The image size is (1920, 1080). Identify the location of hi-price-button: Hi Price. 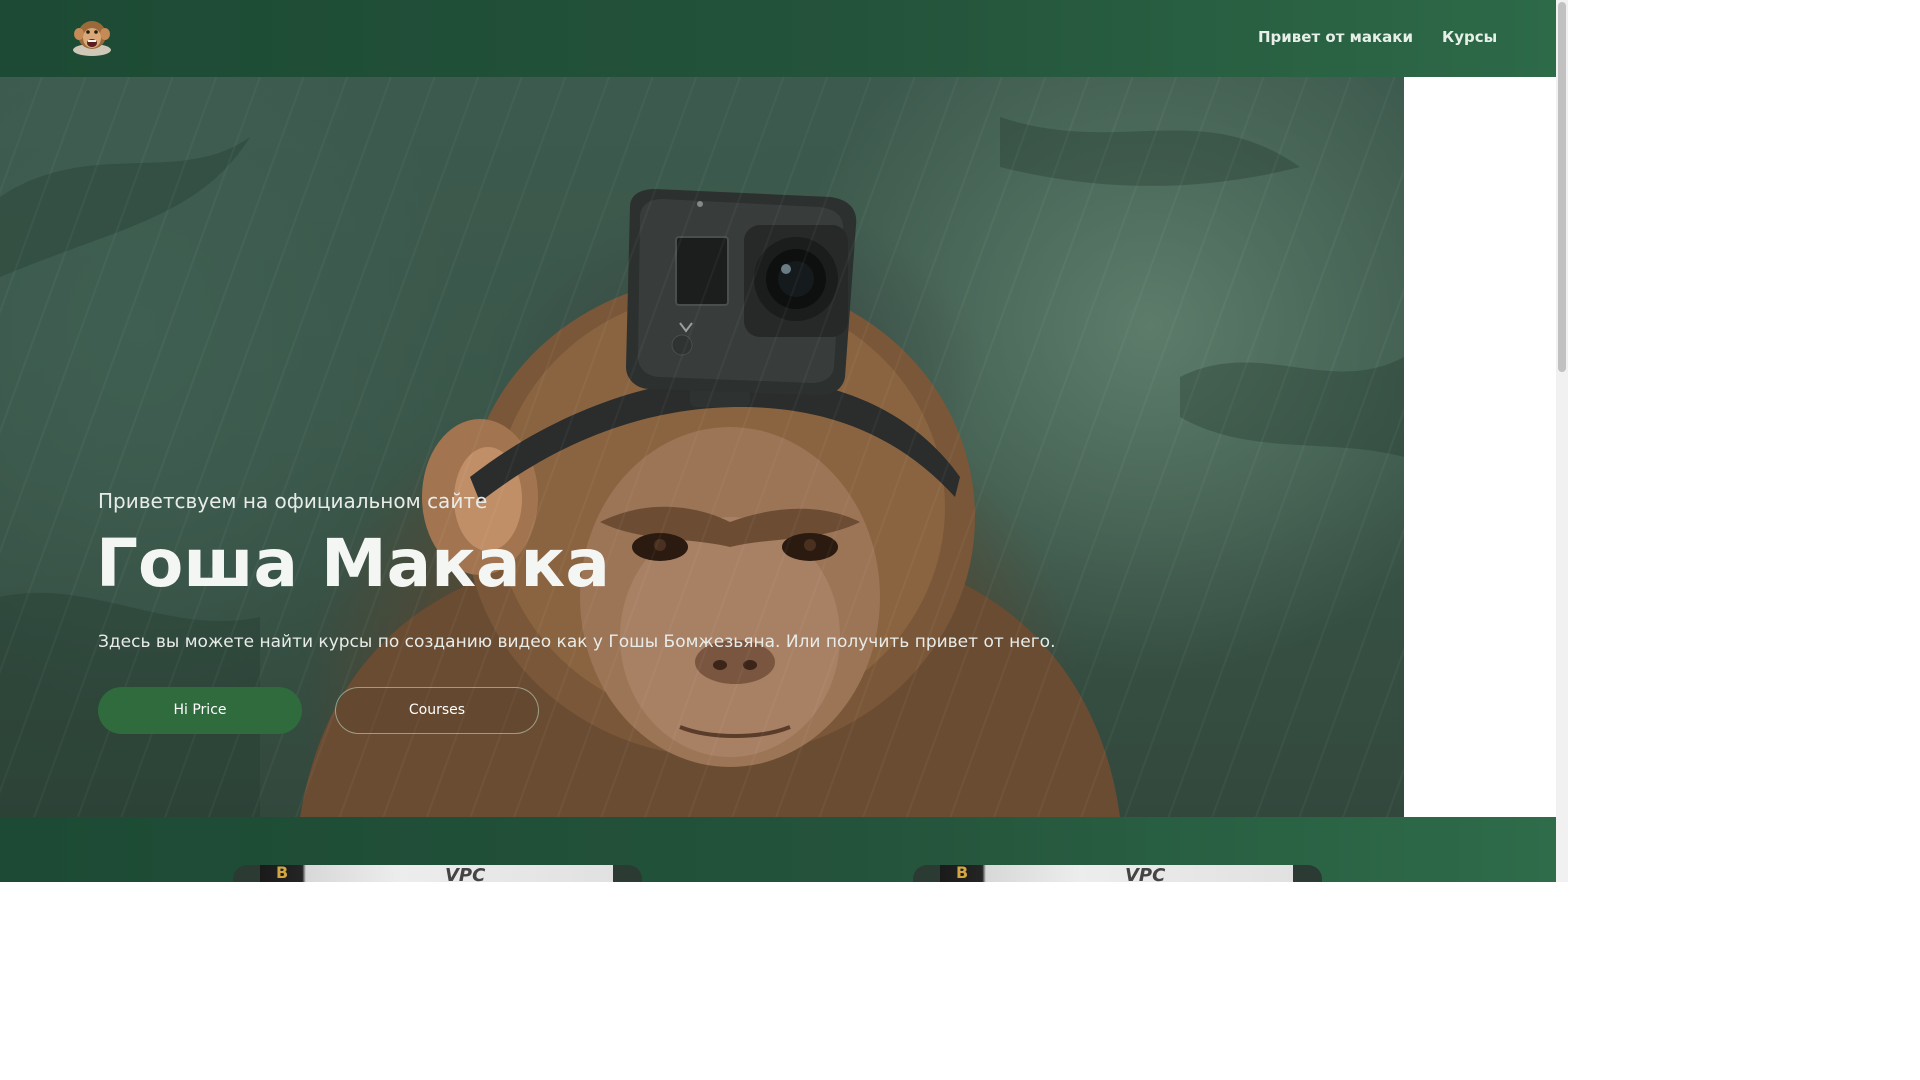
(200, 710).